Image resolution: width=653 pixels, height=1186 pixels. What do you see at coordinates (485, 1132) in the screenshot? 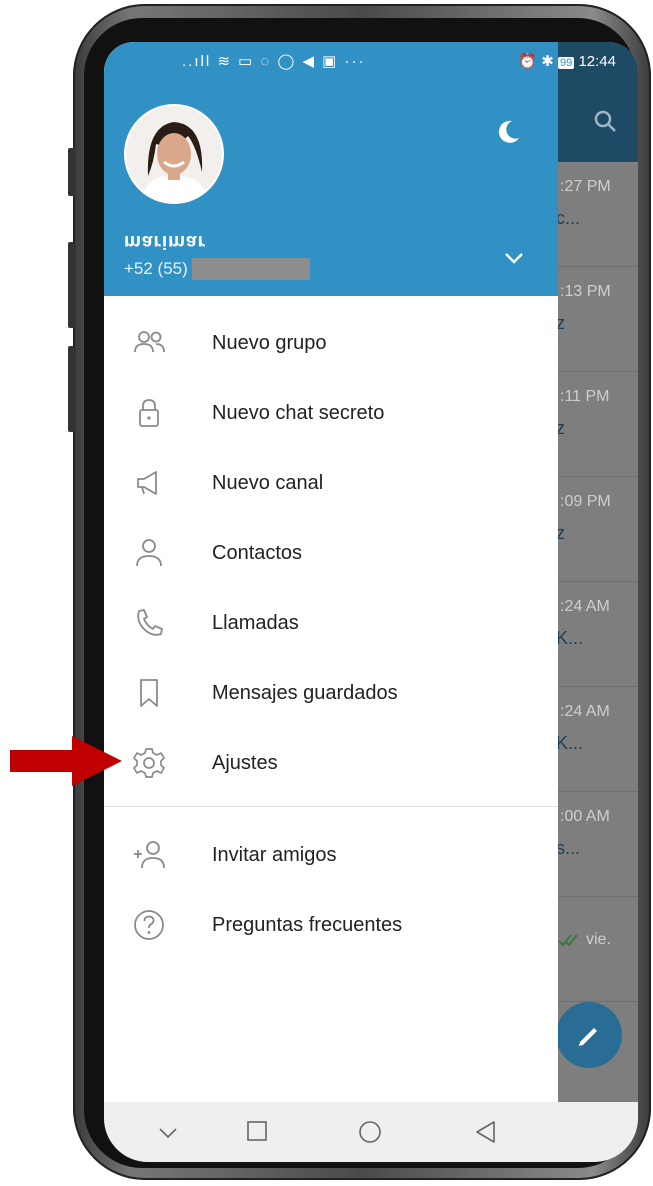
I see `back-triangle-icon` at bounding box center [485, 1132].